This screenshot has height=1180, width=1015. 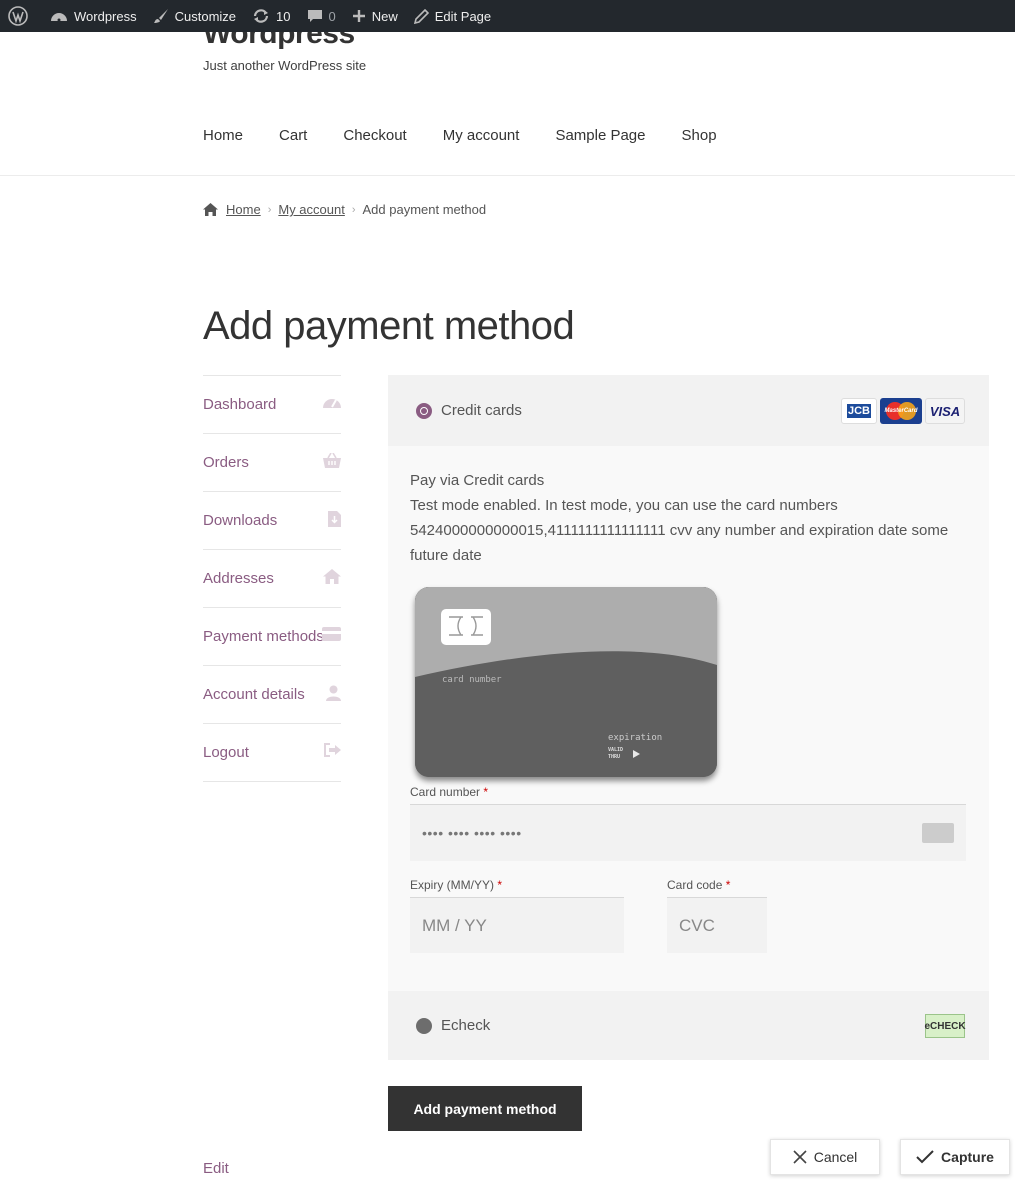 What do you see at coordinates (507, 175) in the screenshot?
I see `header-divider` at bounding box center [507, 175].